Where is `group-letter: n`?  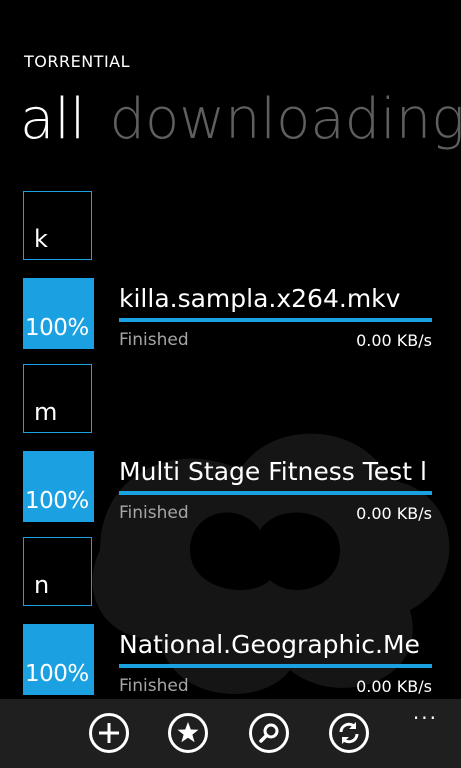 group-letter: n is located at coordinates (42, 585).